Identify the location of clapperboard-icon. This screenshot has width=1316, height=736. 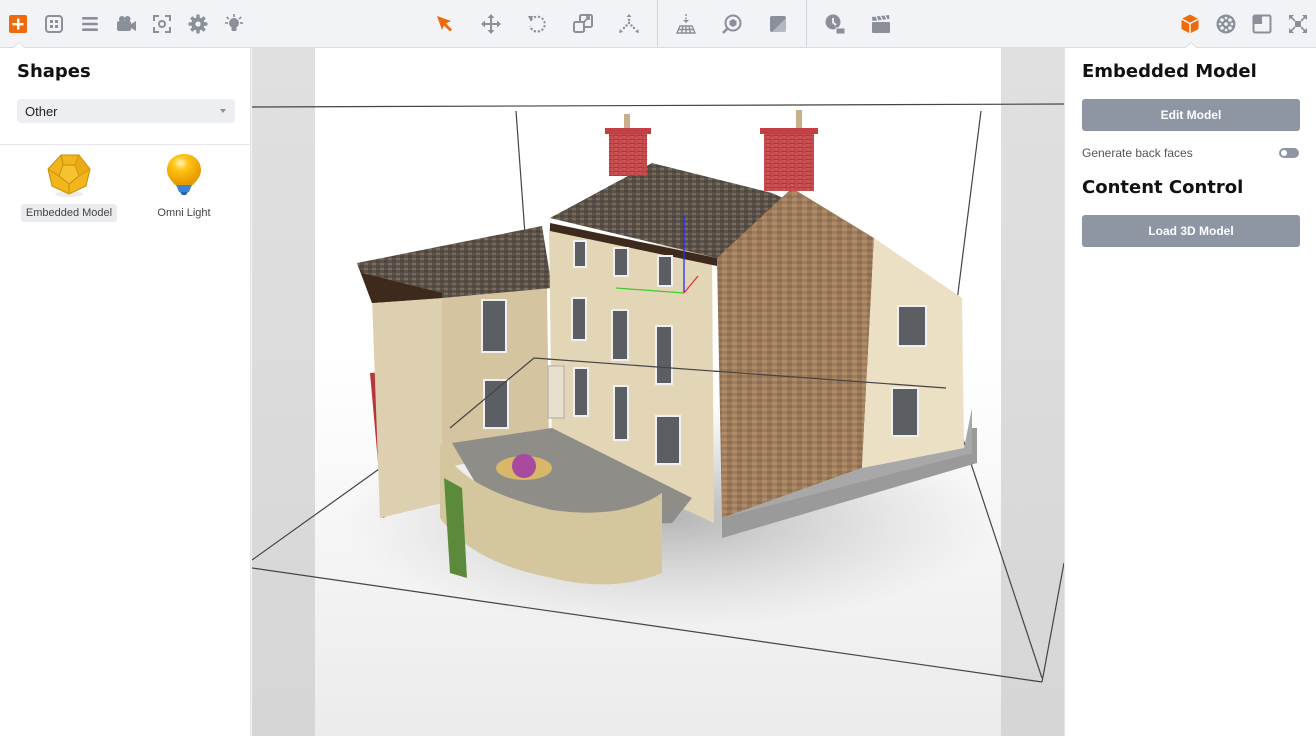
(881, 24).